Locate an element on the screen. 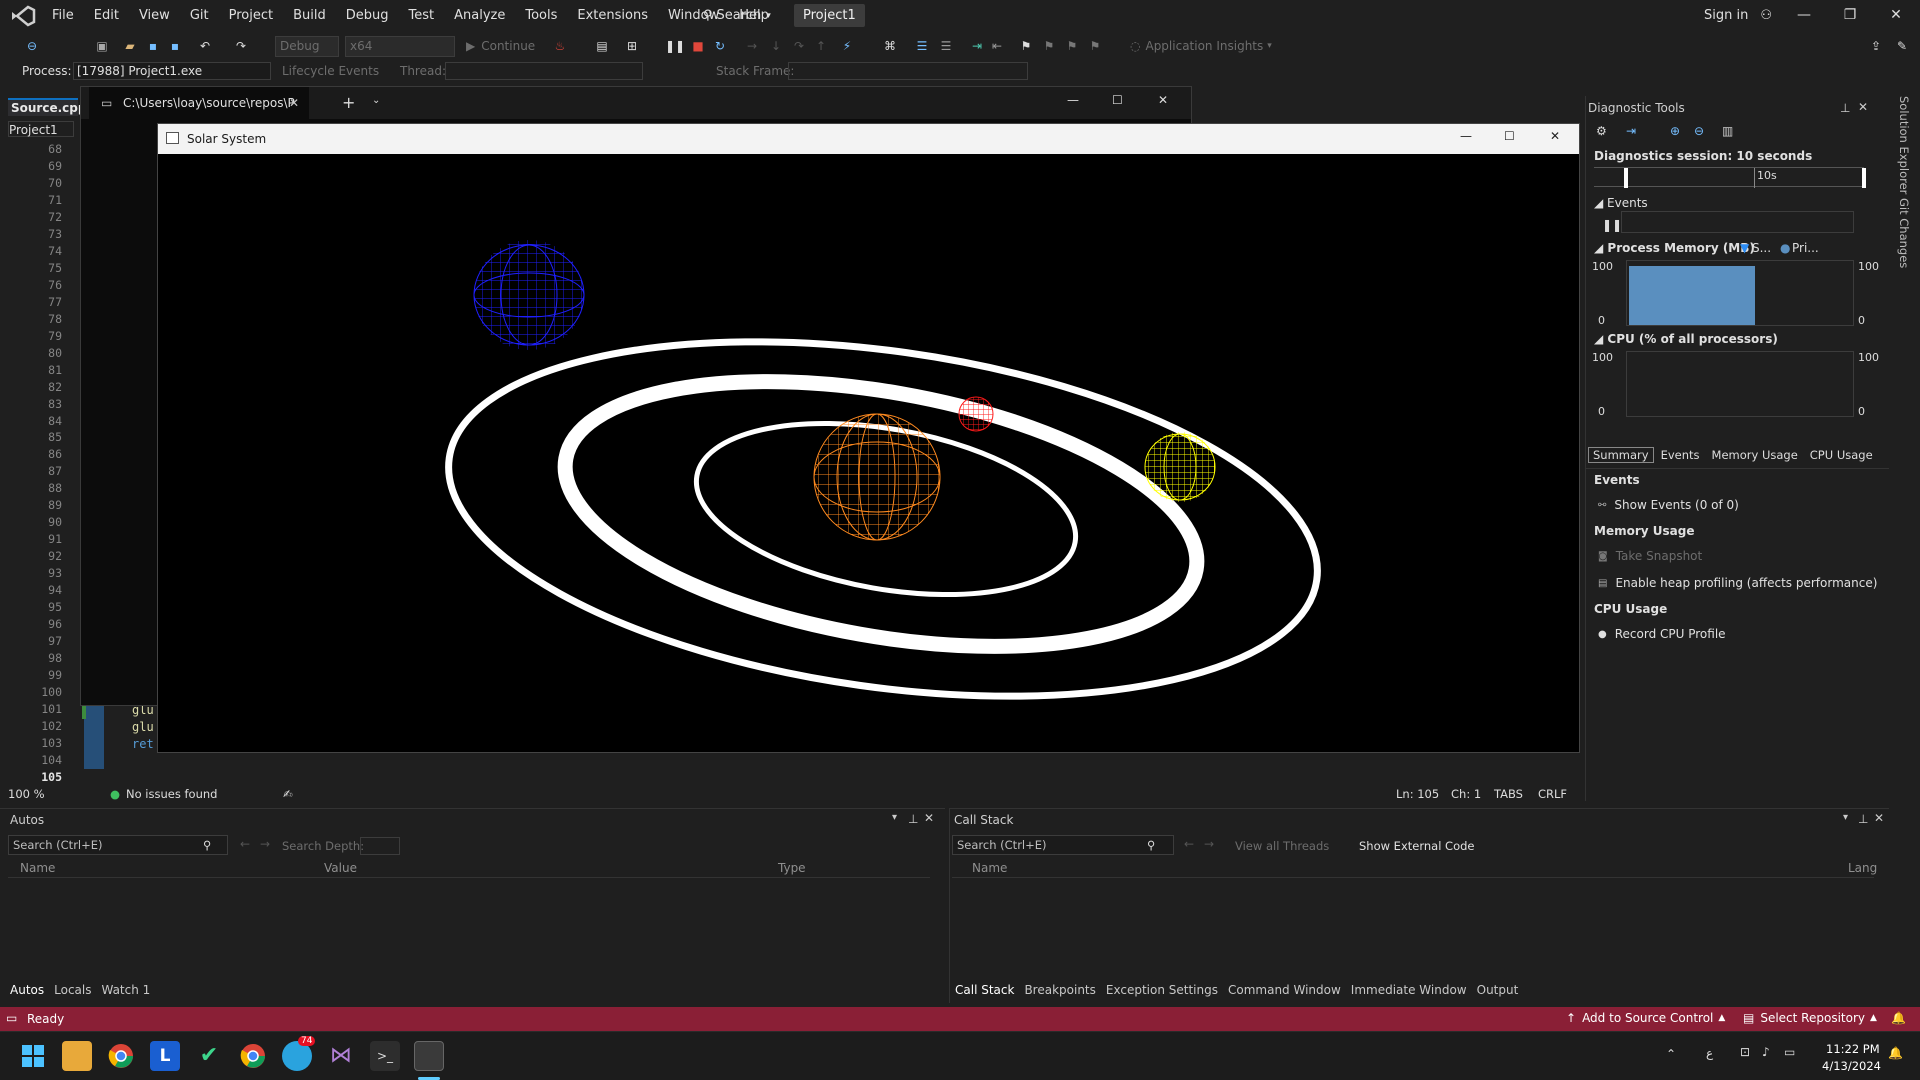  uncomment-icon: ☰ is located at coordinates (946, 46).